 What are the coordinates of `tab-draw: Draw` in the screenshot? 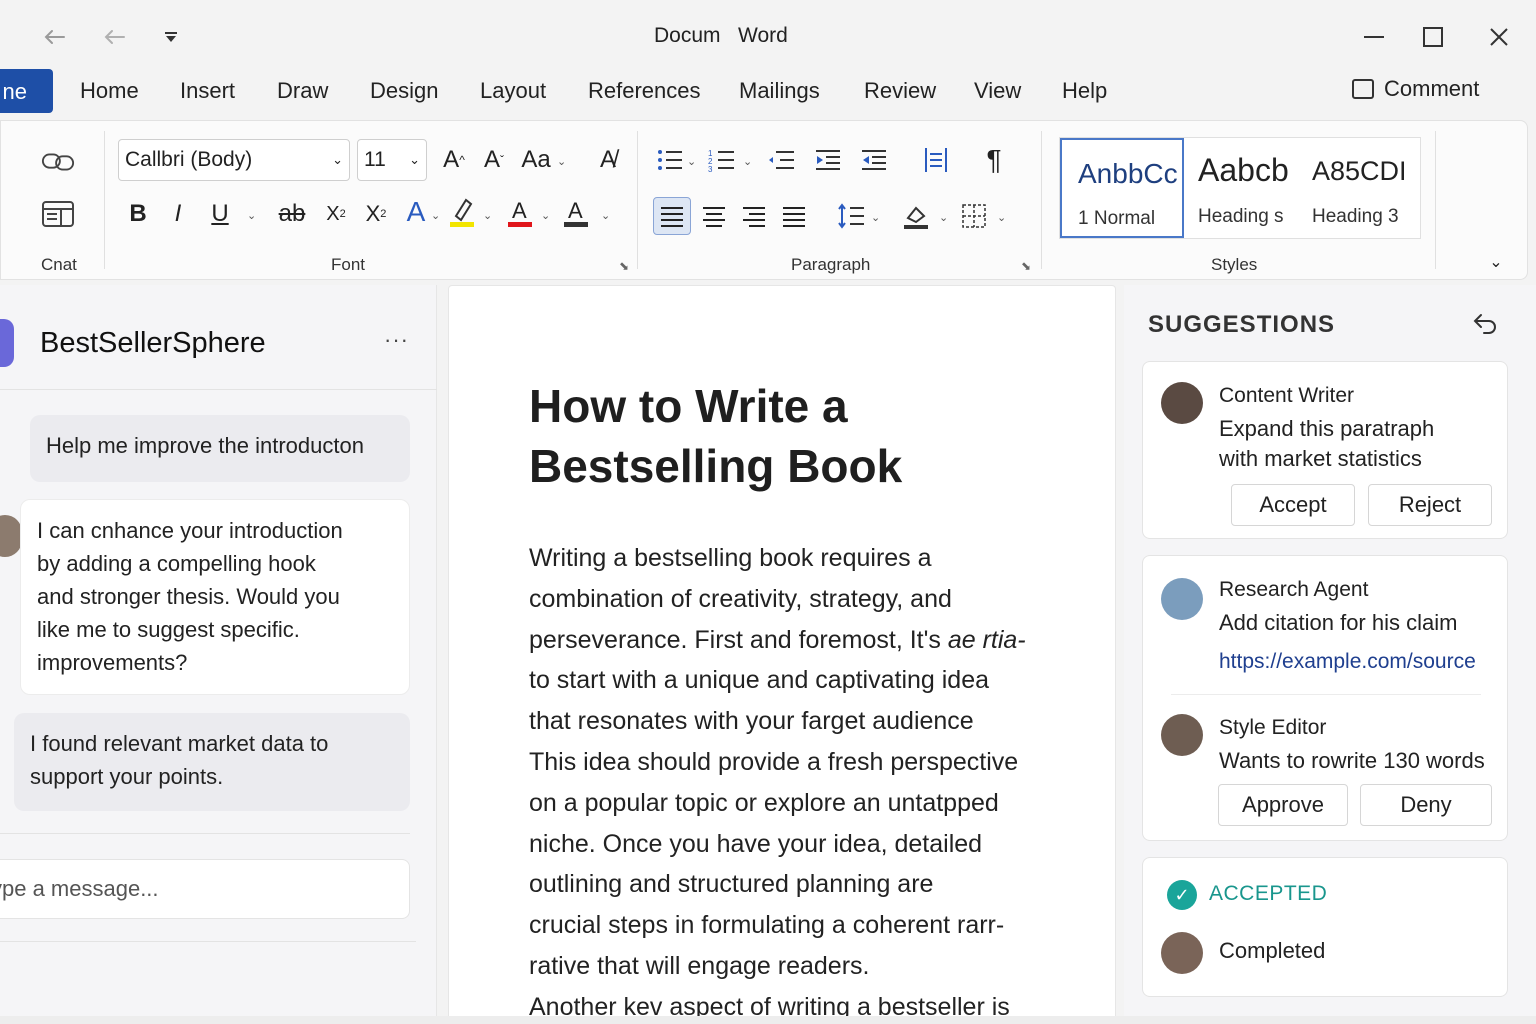 It's located at (302, 91).